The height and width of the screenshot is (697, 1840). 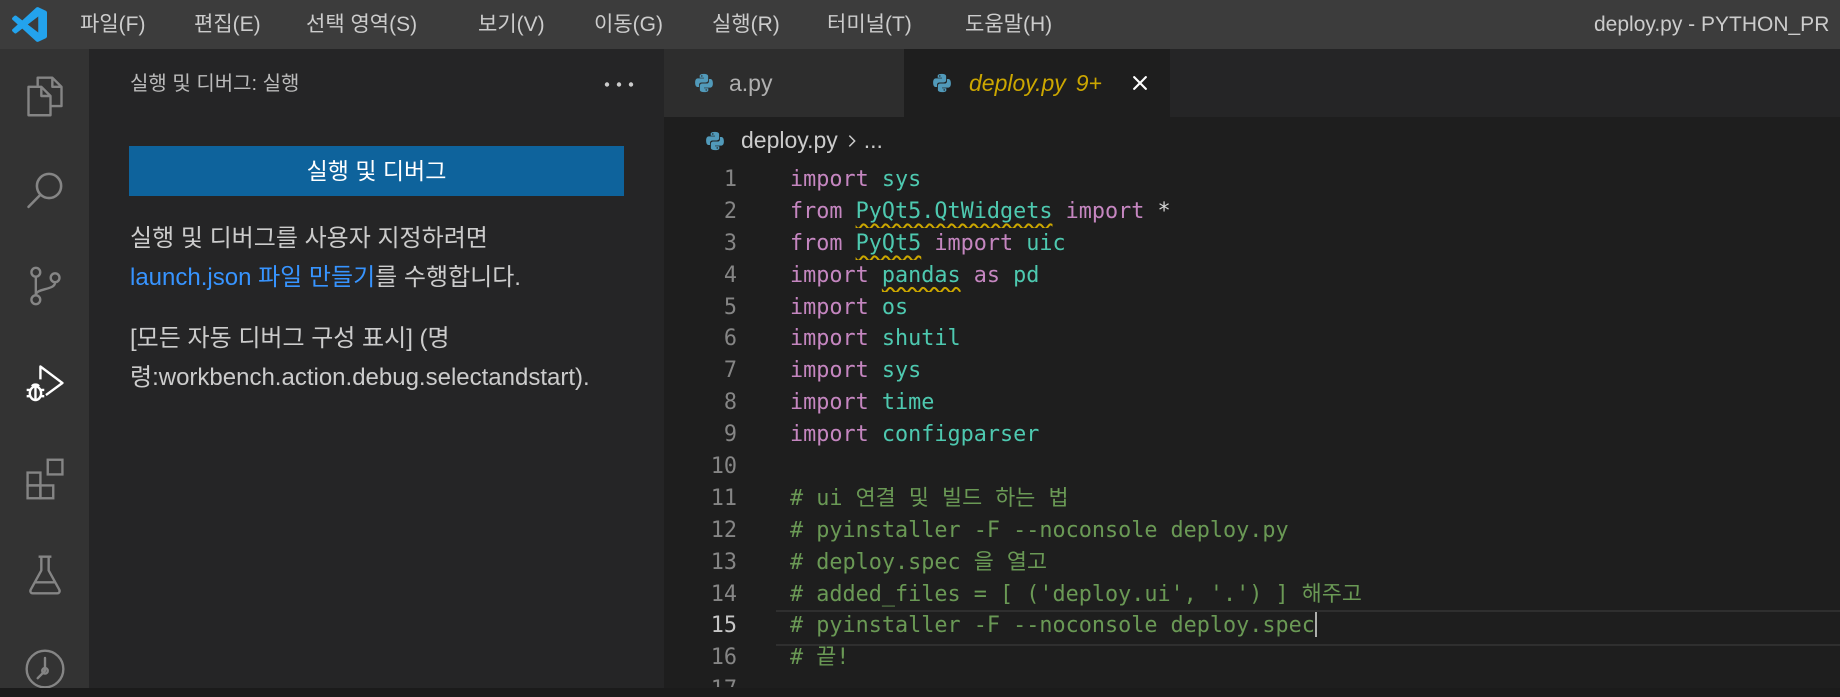 I want to click on activity-bar, so click(x=44, y=368).